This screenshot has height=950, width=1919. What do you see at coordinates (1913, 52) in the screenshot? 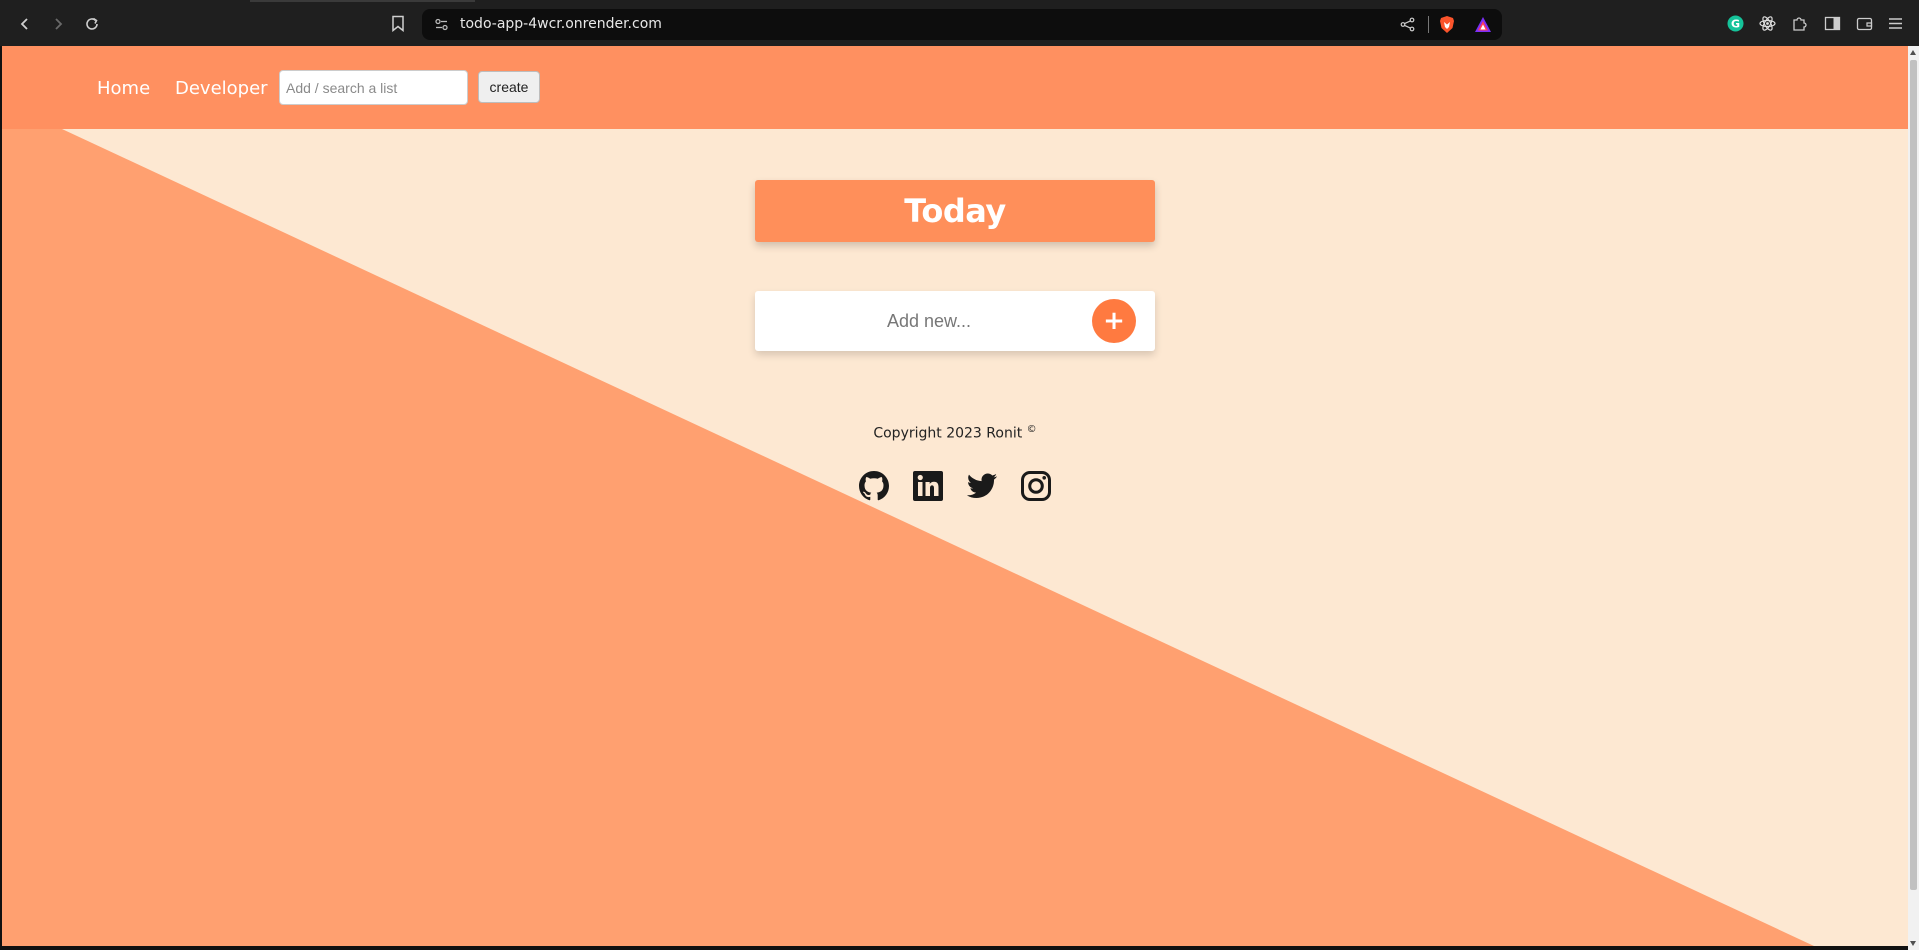
I see `scroll-up-arrow-icon` at bounding box center [1913, 52].